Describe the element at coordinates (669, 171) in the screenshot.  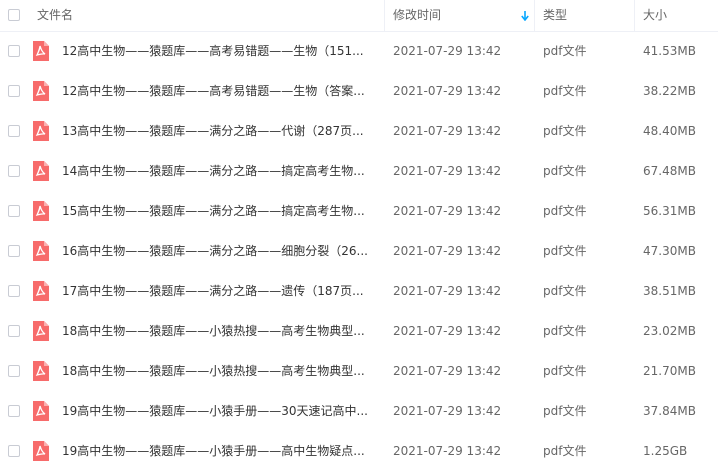
I see `file-size: 67.48MB` at that location.